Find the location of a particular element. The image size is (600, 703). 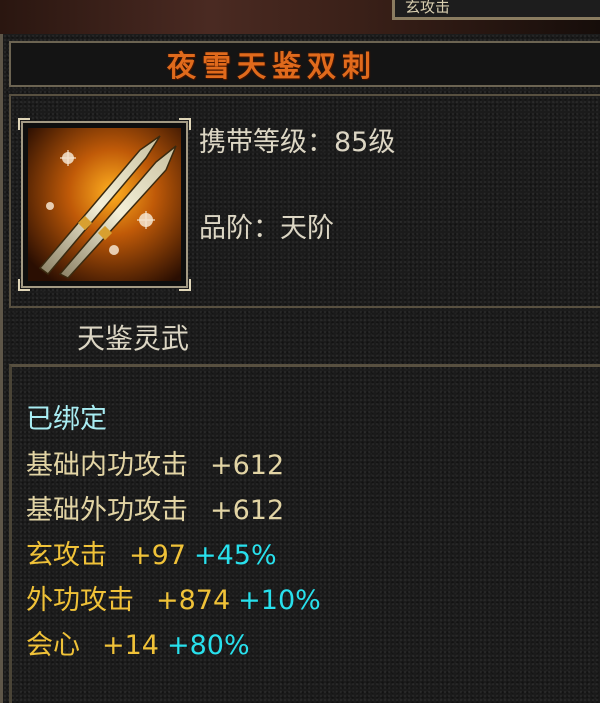

stat-value: +97 is located at coordinates (157, 555).